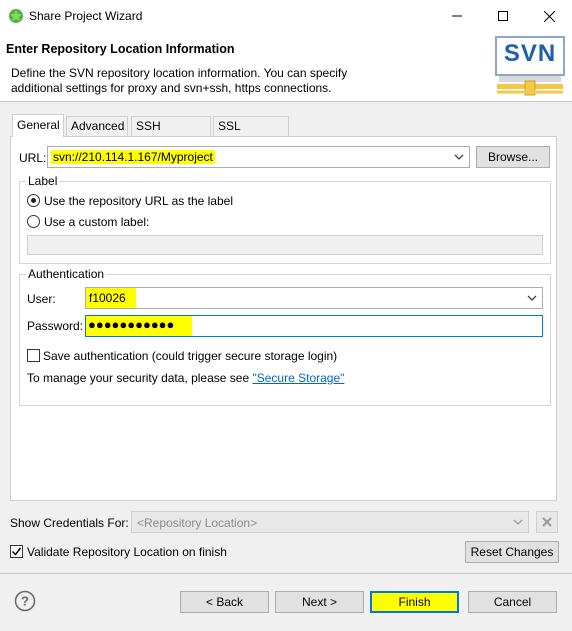  Describe the element at coordinates (512, 602) in the screenshot. I see `cancel-button: Cancel` at that location.